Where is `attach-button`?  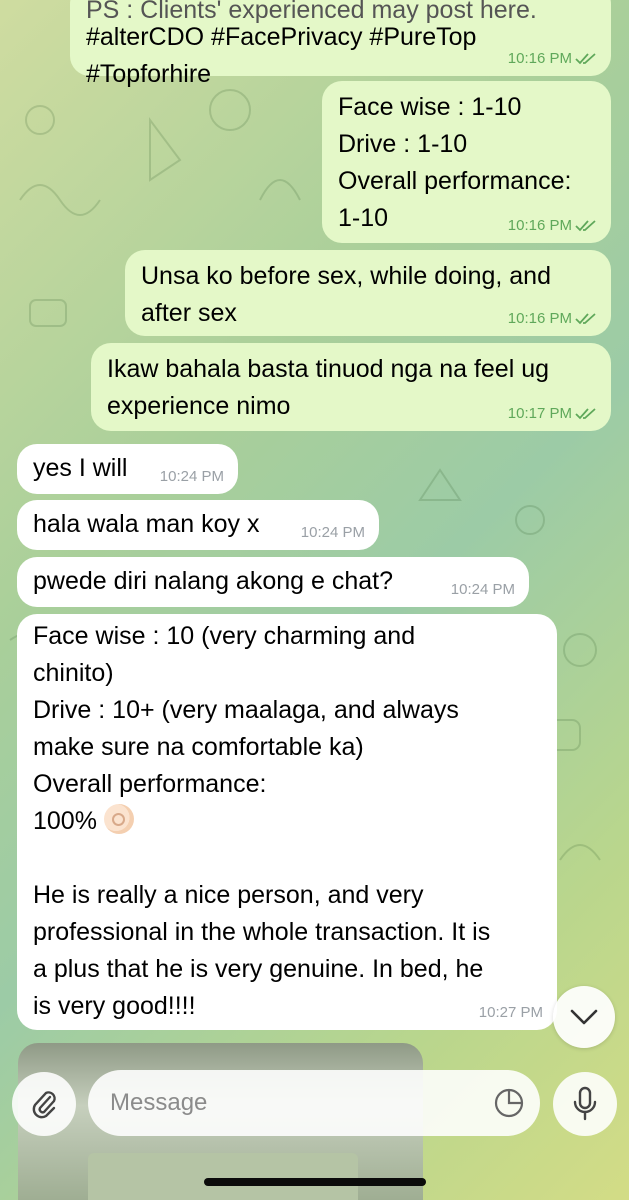
attach-button is located at coordinates (44, 1104).